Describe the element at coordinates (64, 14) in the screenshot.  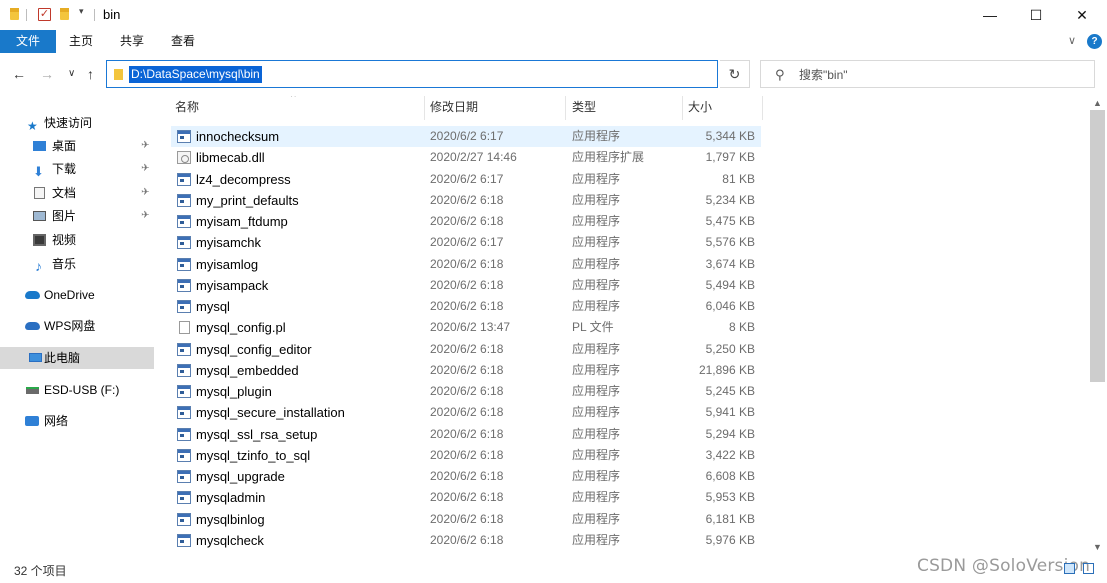
I see `new-folder-icon` at that location.